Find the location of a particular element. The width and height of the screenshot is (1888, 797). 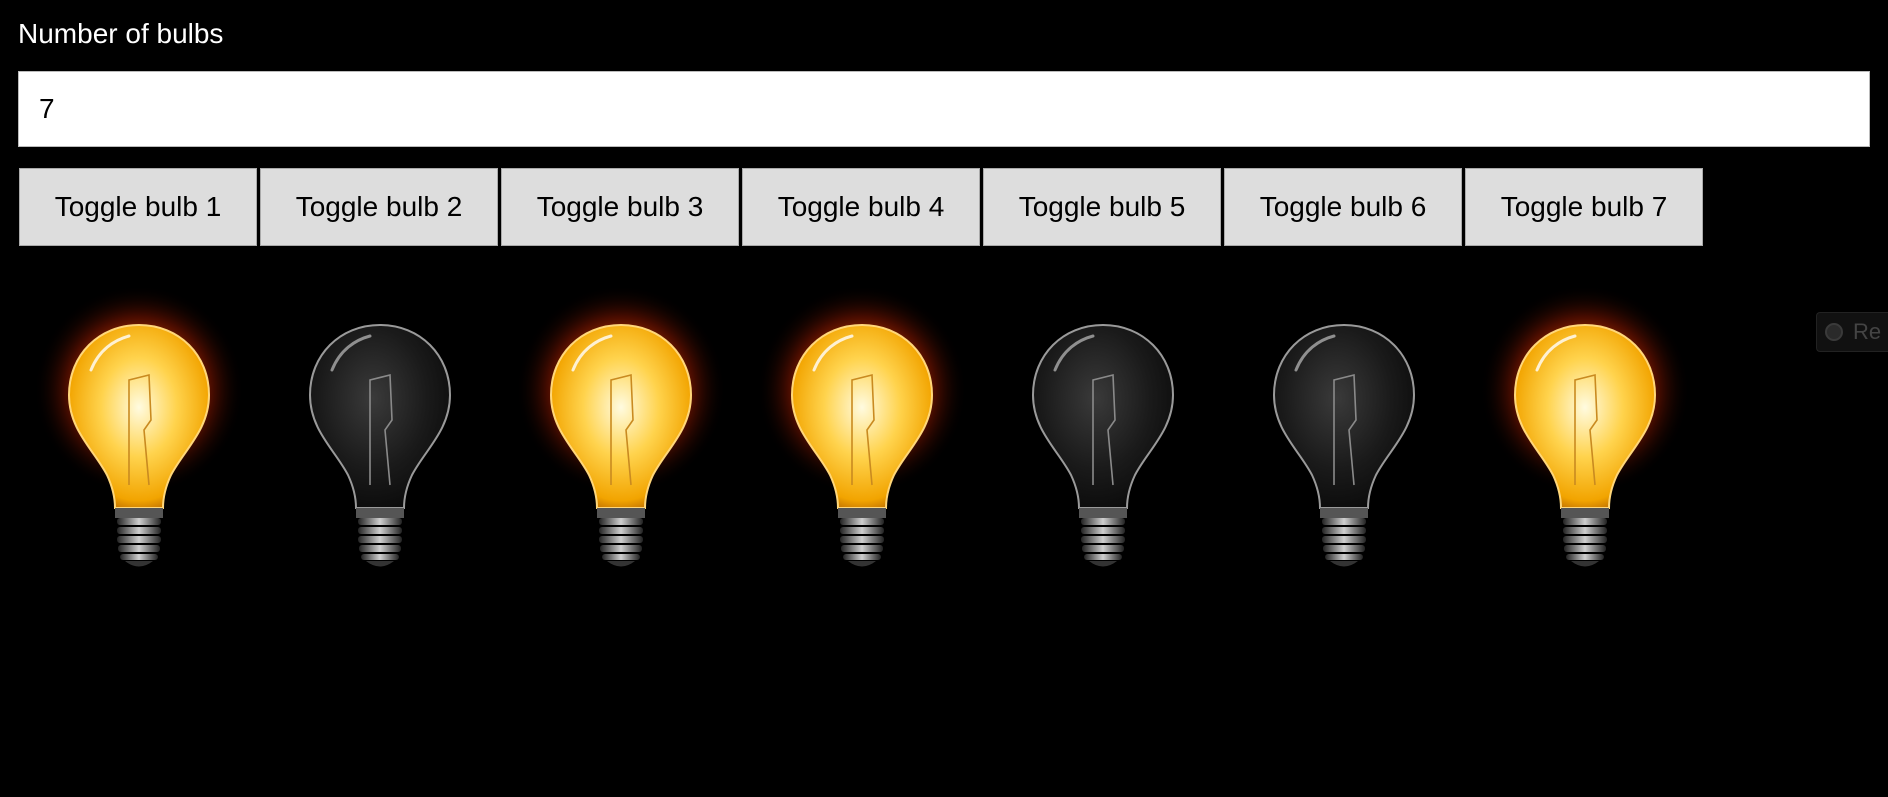

toggle-bulb-3-button: Toggle bulb 3 is located at coordinates (620, 207).